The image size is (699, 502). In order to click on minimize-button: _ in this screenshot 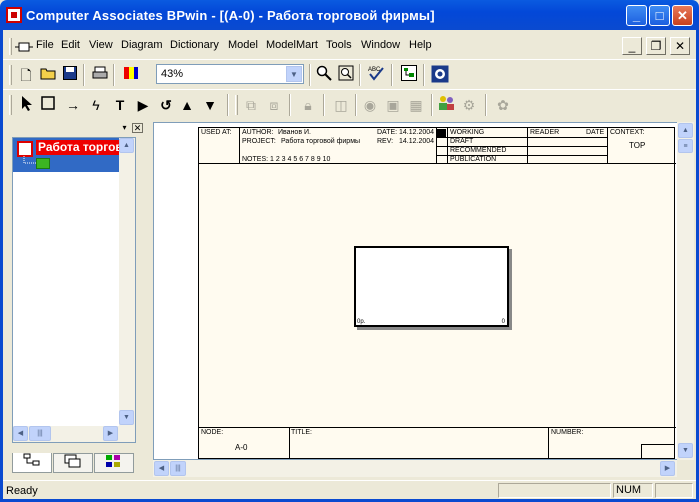, I will do `click(636, 15)`.